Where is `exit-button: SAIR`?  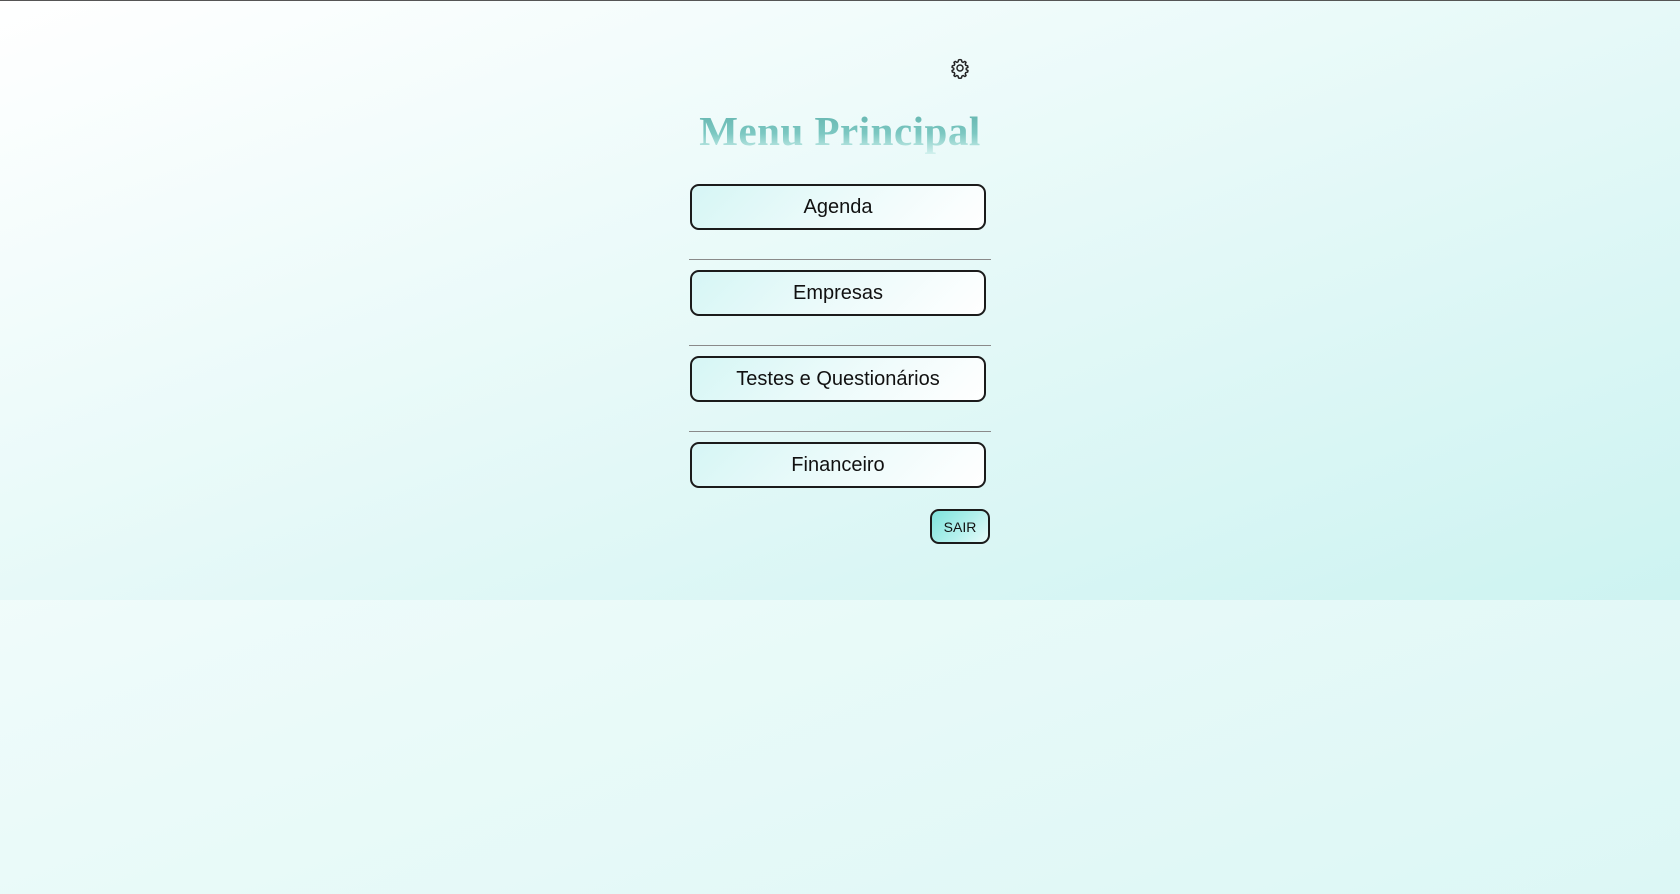 exit-button: SAIR is located at coordinates (960, 526).